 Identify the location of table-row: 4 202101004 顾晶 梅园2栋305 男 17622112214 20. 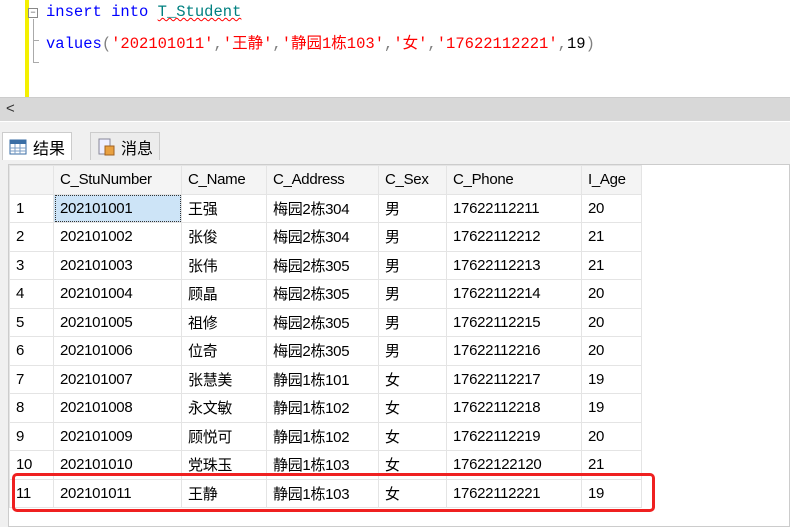
(325, 294).